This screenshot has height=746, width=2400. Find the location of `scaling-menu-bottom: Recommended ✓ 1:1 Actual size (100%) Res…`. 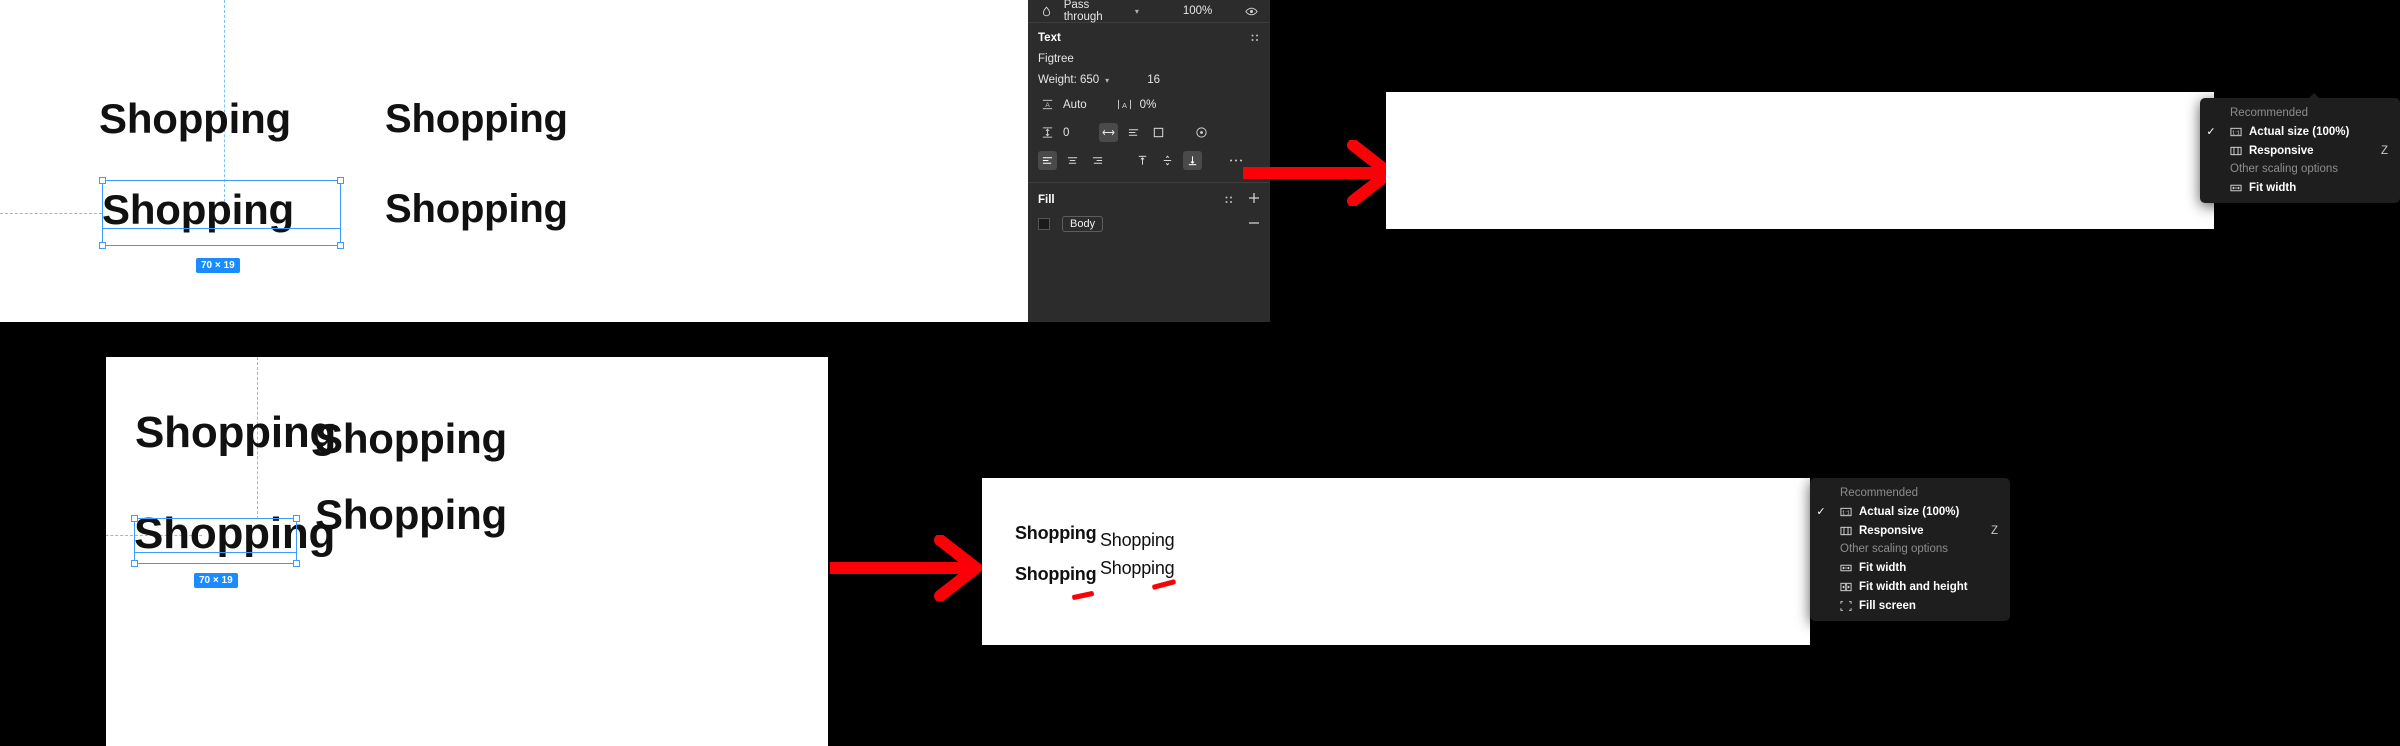

scaling-menu-bottom: Recommended ✓ 1:1 Actual size (100%) Res… is located at coordinates (1910, 549).